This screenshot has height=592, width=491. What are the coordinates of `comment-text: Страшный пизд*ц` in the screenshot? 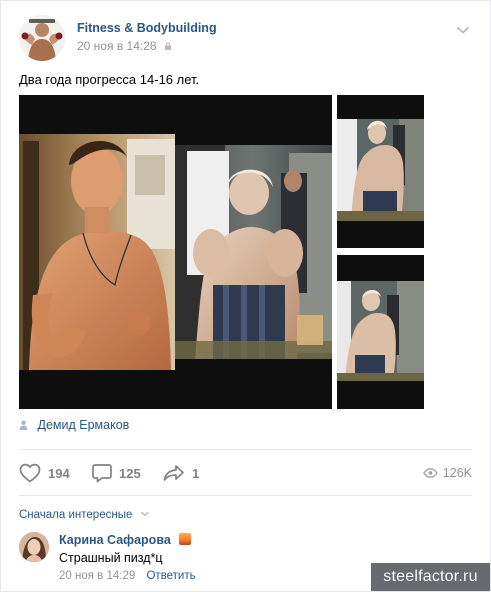 It's located at (111, 558).